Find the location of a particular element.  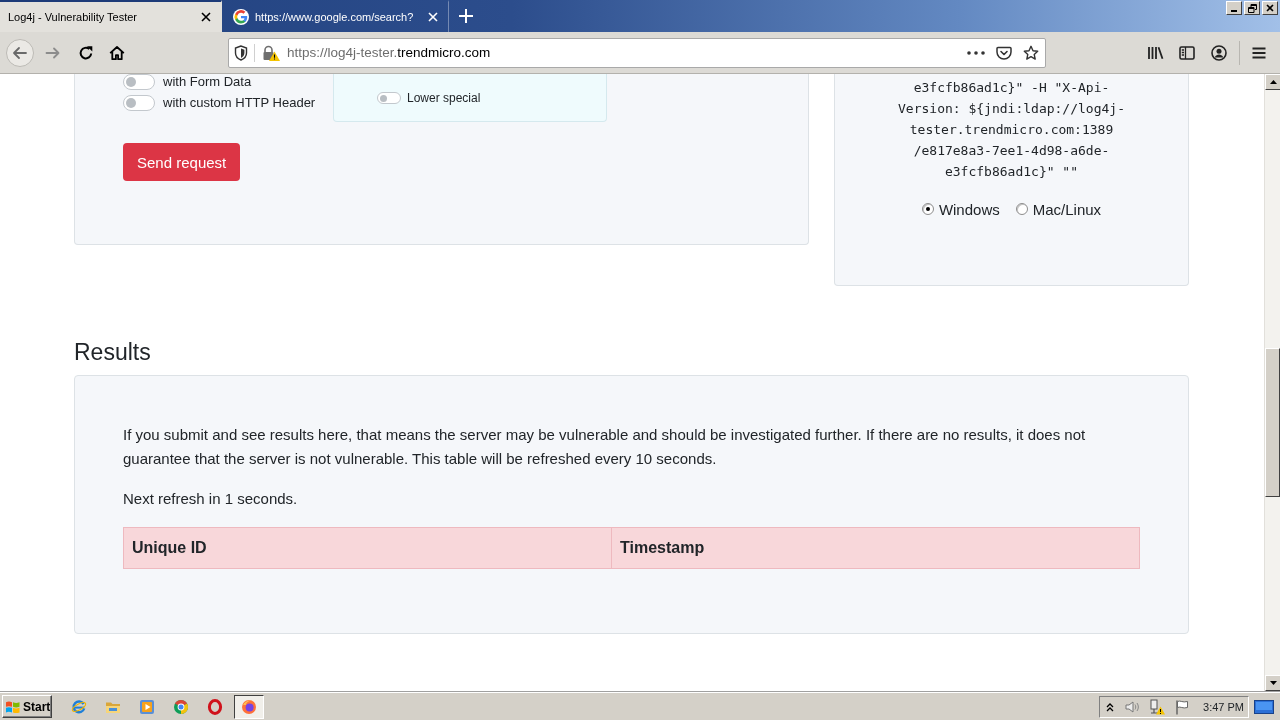

minimize-button is located at coordinates (1234, 8).